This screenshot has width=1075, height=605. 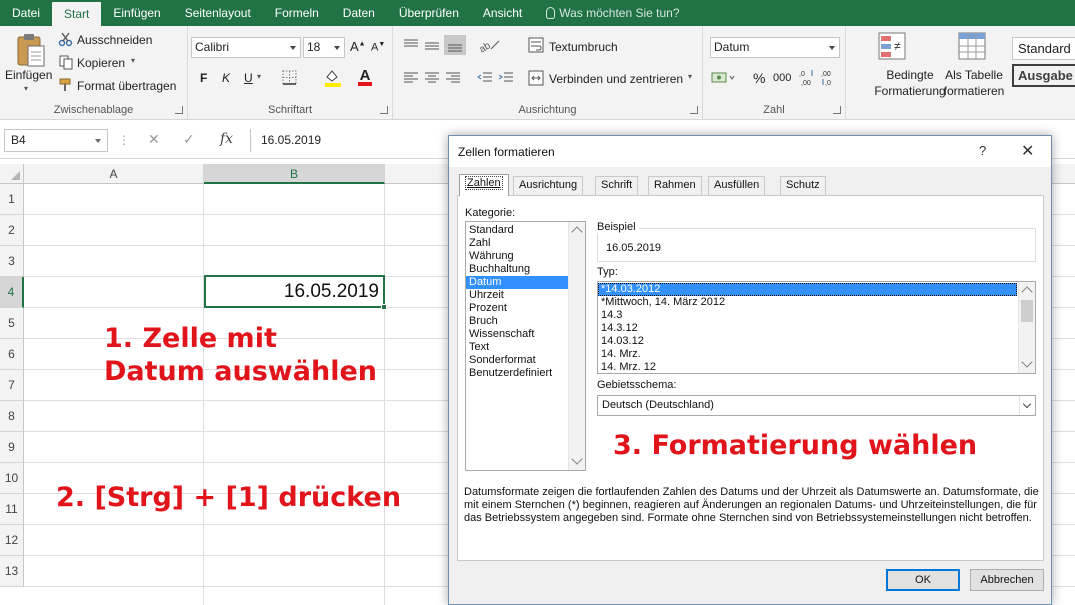 What do you see at coordinates (1043, 75) in the screenshot?
I see `style-output: Ausgabe` at bounding box center [1043, 75].